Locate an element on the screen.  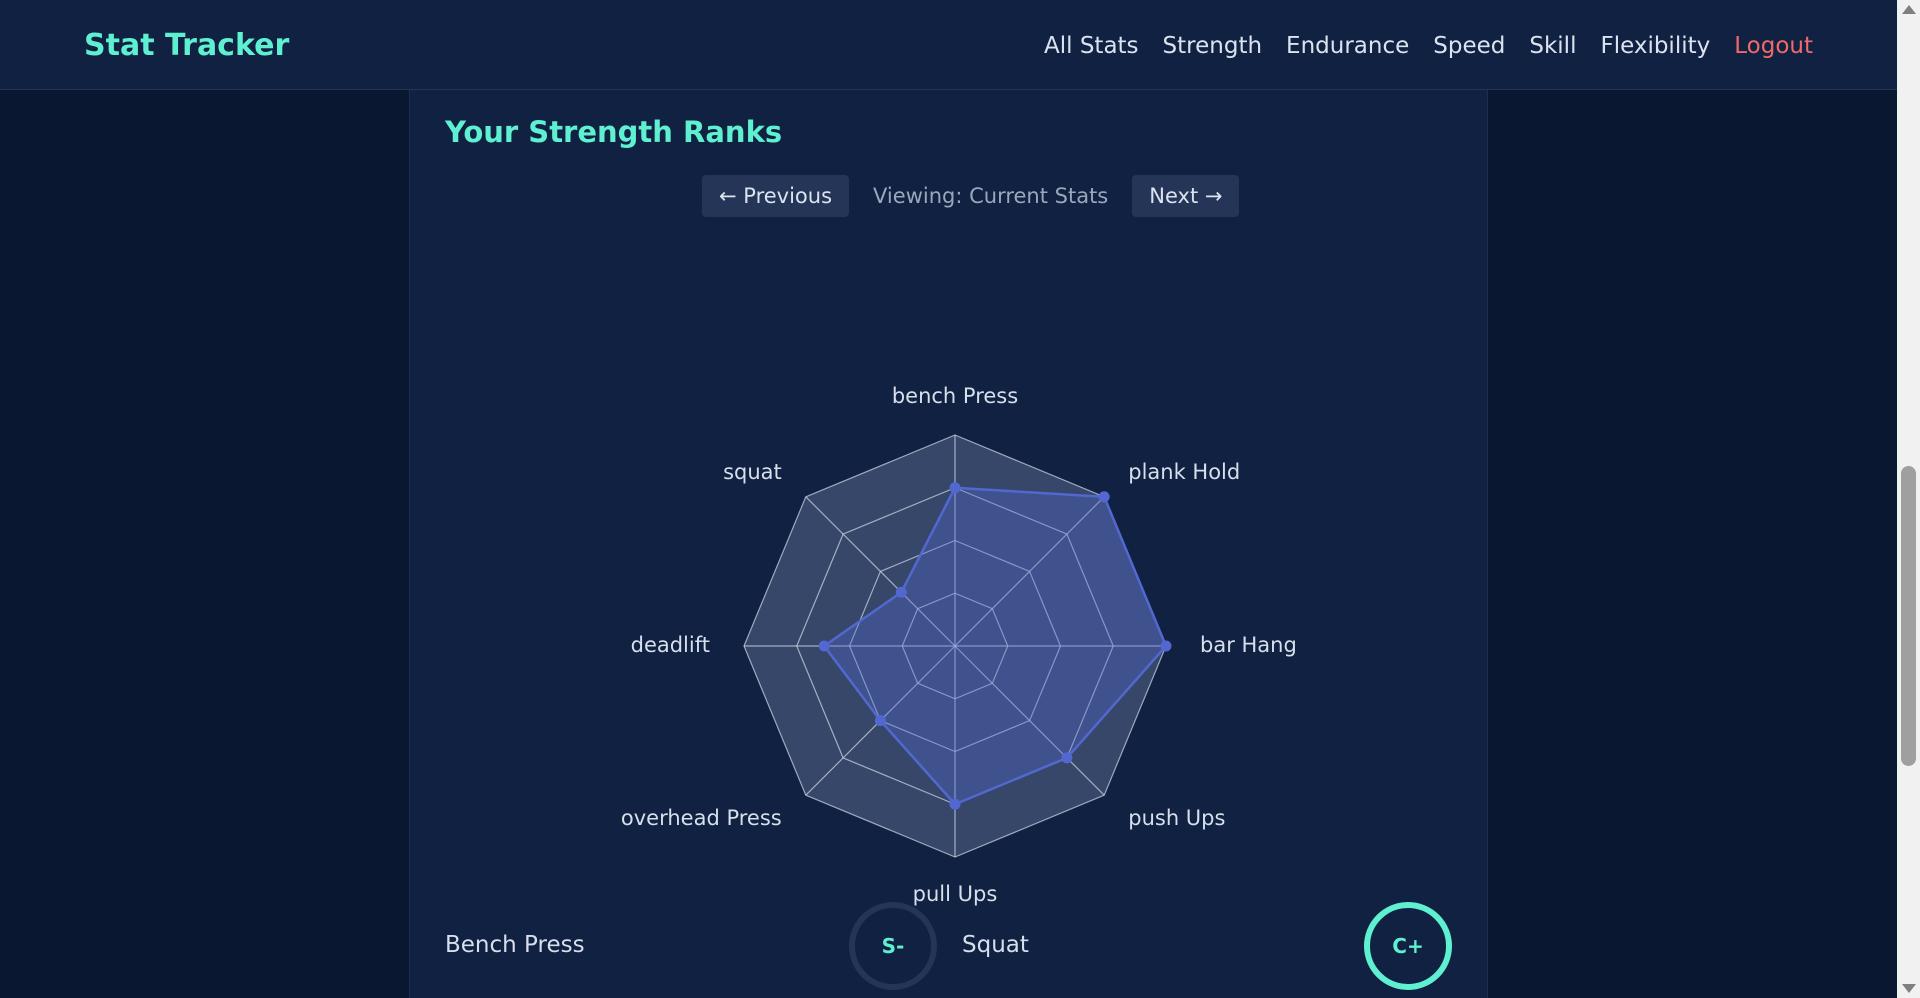
radar-axis-label: push Ups is located at coordinates (1176, 818).